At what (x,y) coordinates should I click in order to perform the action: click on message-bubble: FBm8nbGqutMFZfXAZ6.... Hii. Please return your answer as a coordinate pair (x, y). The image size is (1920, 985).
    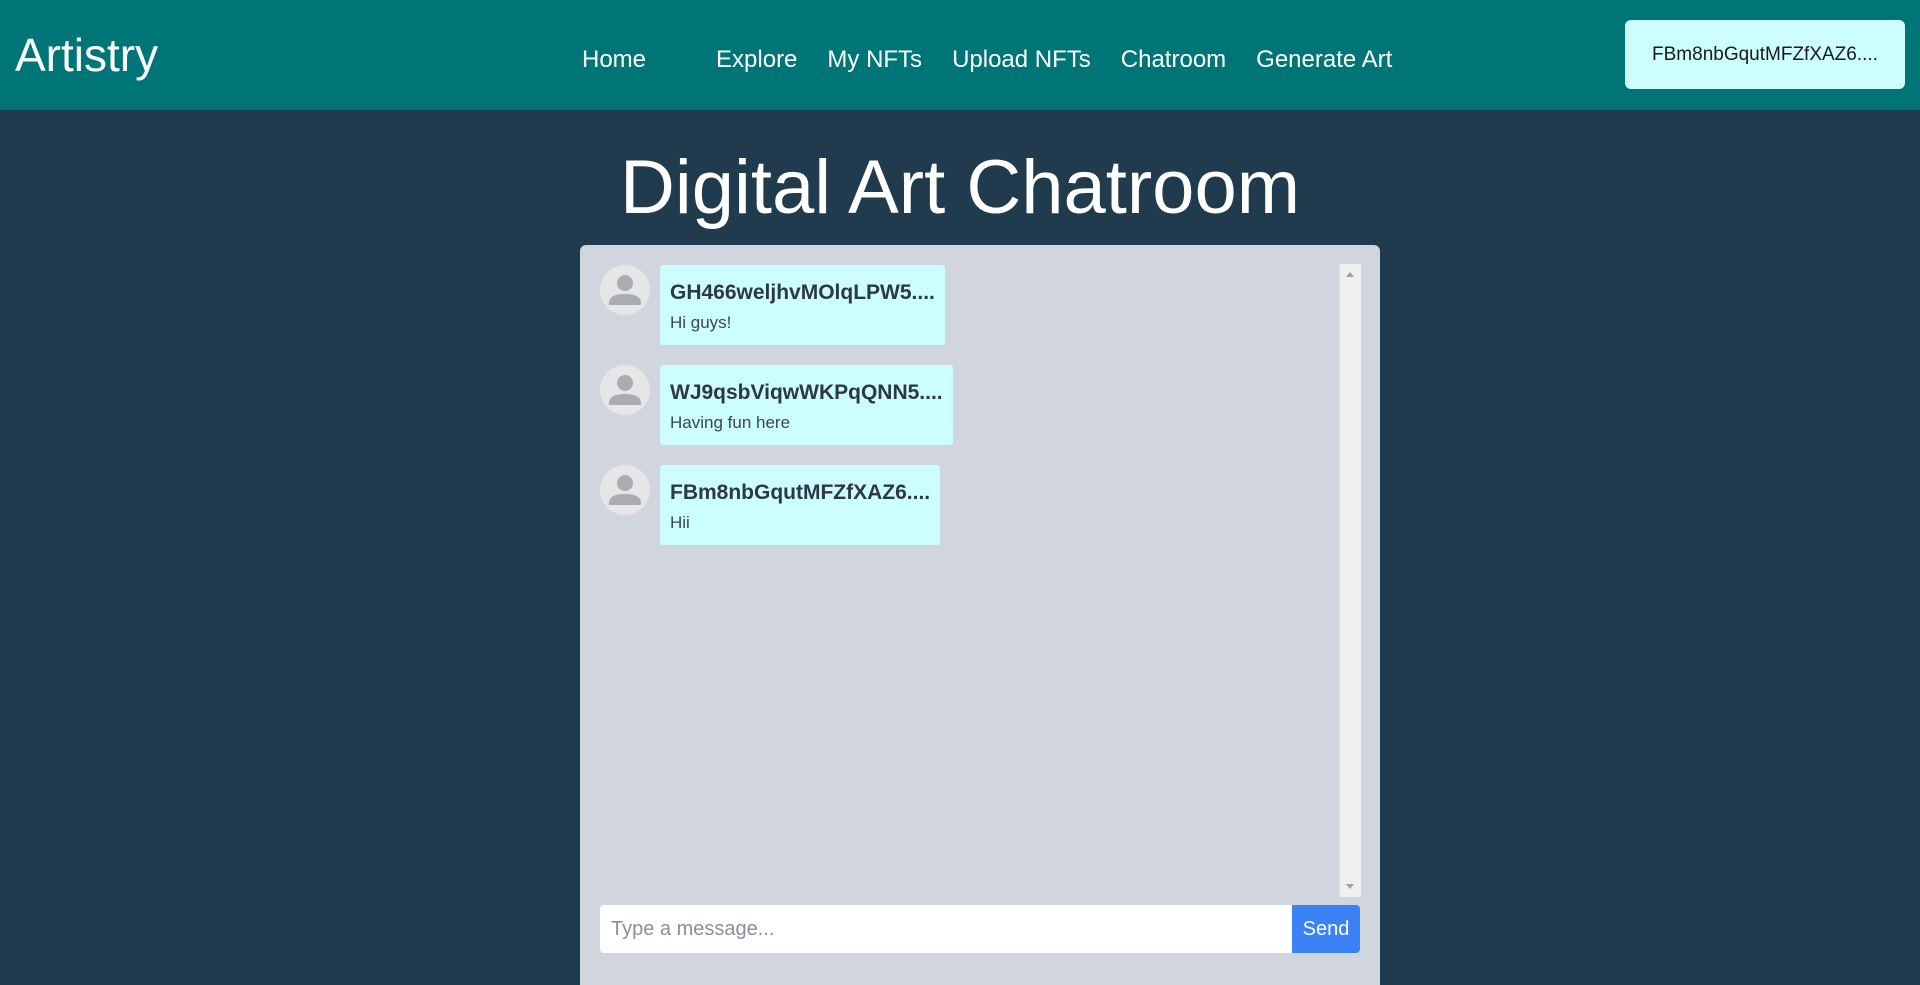
    Looking at the image, I should click on (800, 505).